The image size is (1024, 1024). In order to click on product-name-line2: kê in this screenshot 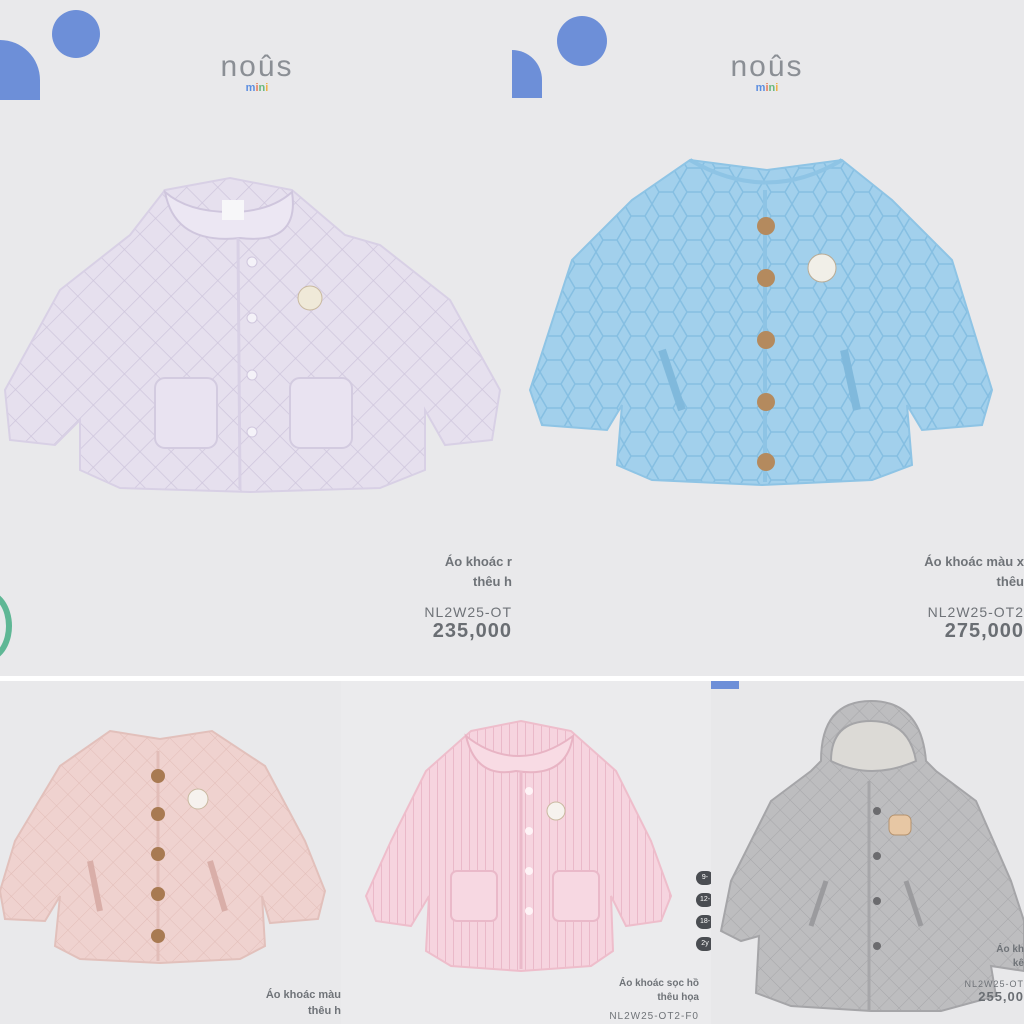, I will do `click(1018, 963)`.